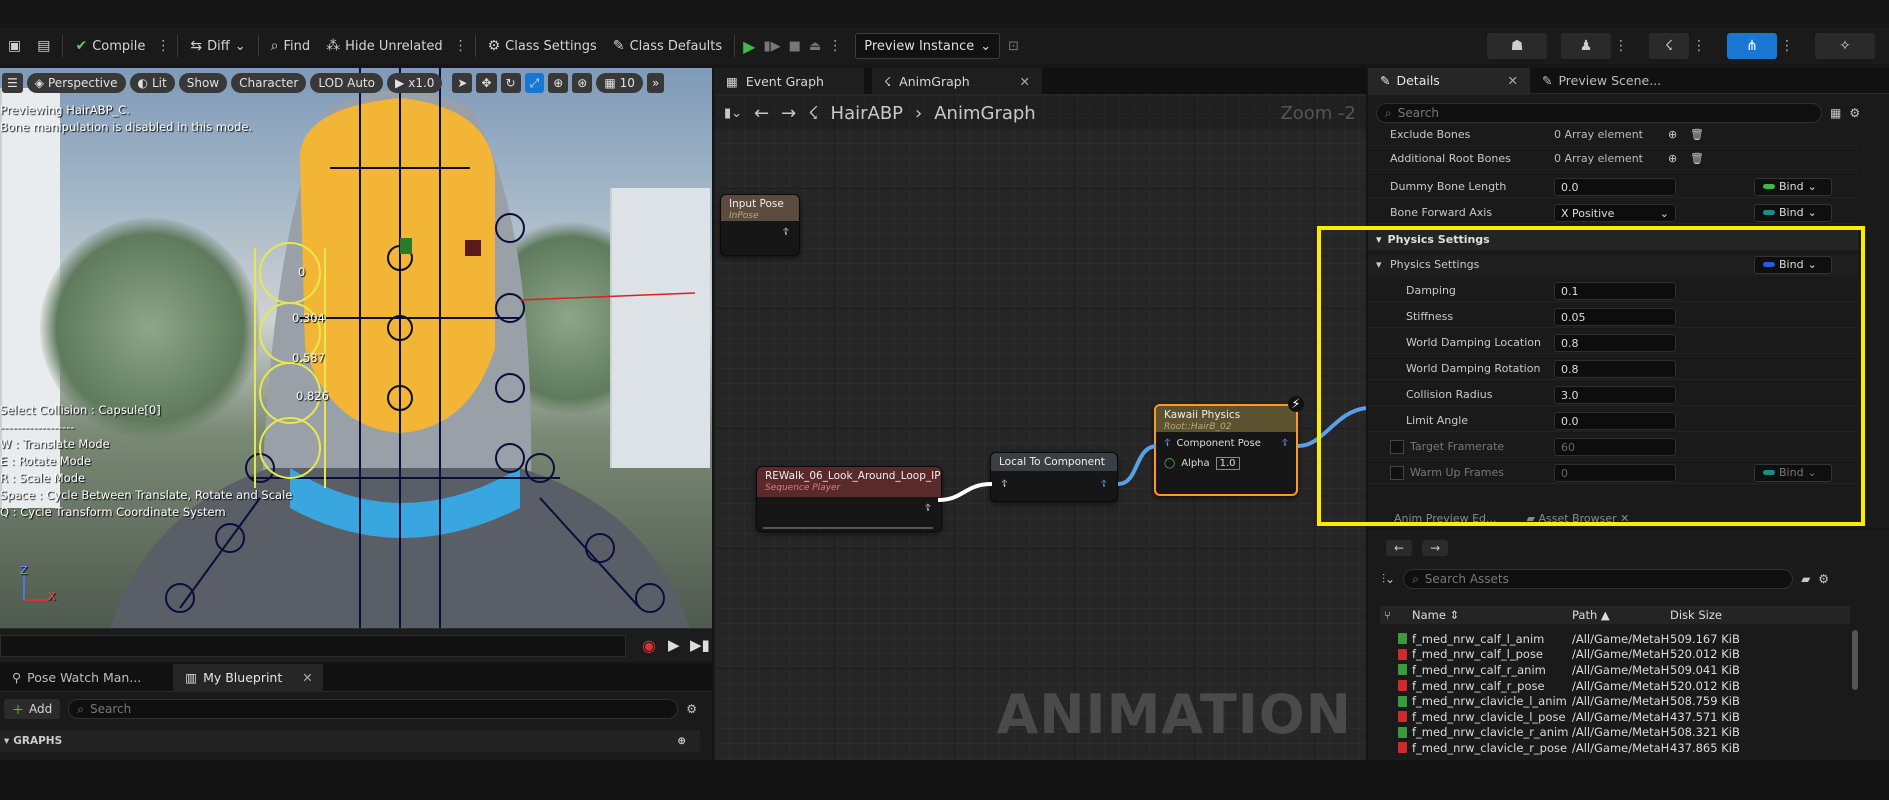 This screenshot has height=800, width=1889. Describe the element at coordinates (32, 709) in the screenshot. I see `add-button: ＋ Add` at that location.